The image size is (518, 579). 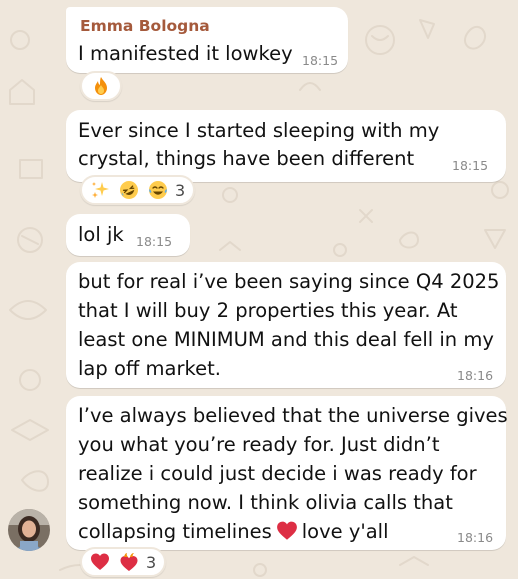 What do you see at coordinates (345, 531) in the screenshot?
I see `message-text: love y'all` at bounding box center [345, 531].